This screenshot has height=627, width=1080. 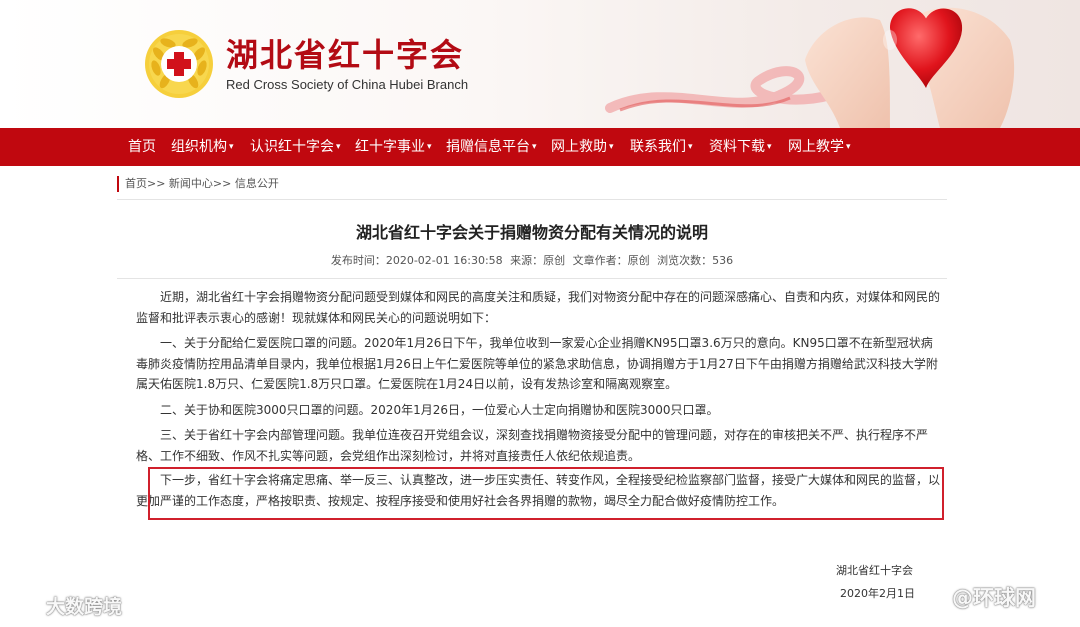 I want to click on nav-item-home: 首页, so click(x=142, y=147).